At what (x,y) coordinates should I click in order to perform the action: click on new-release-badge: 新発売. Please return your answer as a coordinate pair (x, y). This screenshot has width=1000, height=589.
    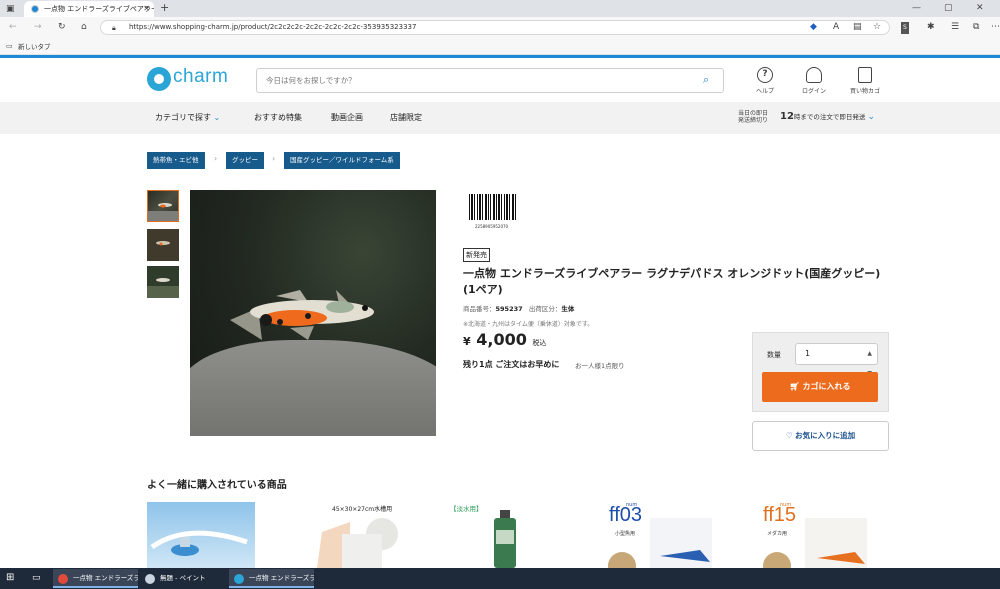
    Looking at the image, I should click on (476, 255).